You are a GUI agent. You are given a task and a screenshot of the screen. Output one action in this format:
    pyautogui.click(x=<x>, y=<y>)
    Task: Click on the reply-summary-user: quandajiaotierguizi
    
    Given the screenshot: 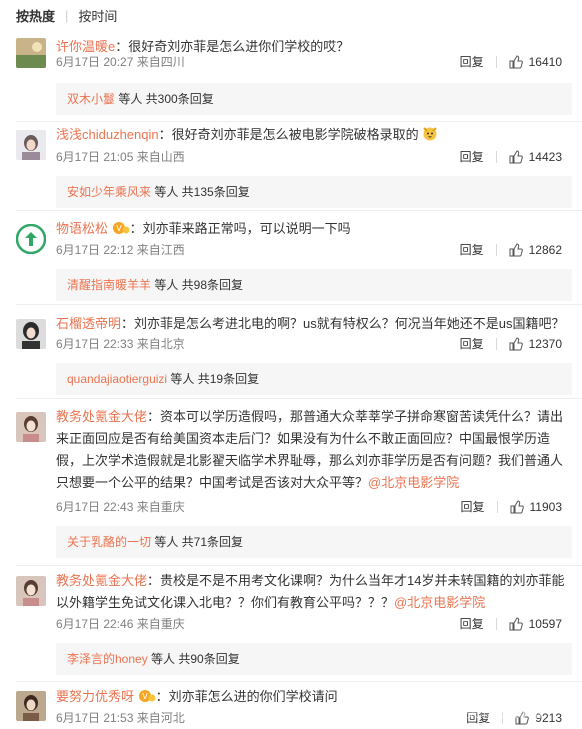 What is the action you would take?
    pyautogui.click(x=117, y=379)
    